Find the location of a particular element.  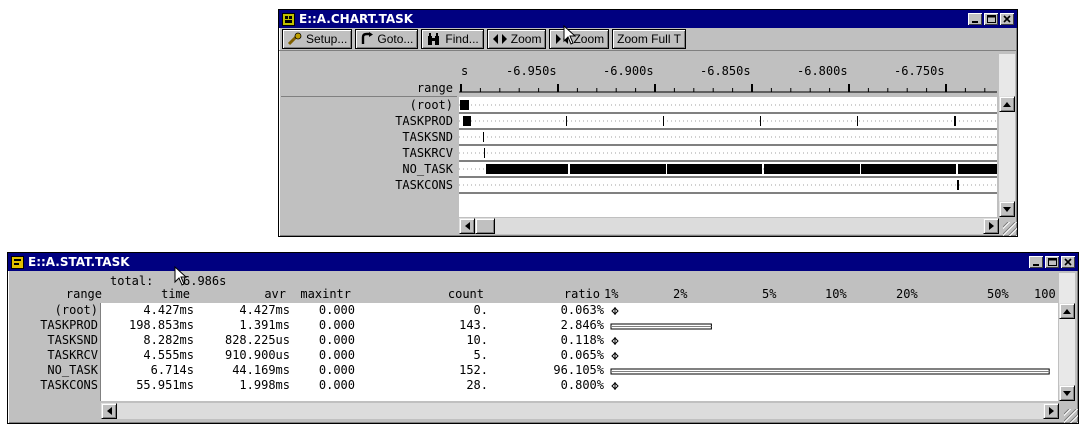

scale-label: 10% is located at coordinates (836, 294).